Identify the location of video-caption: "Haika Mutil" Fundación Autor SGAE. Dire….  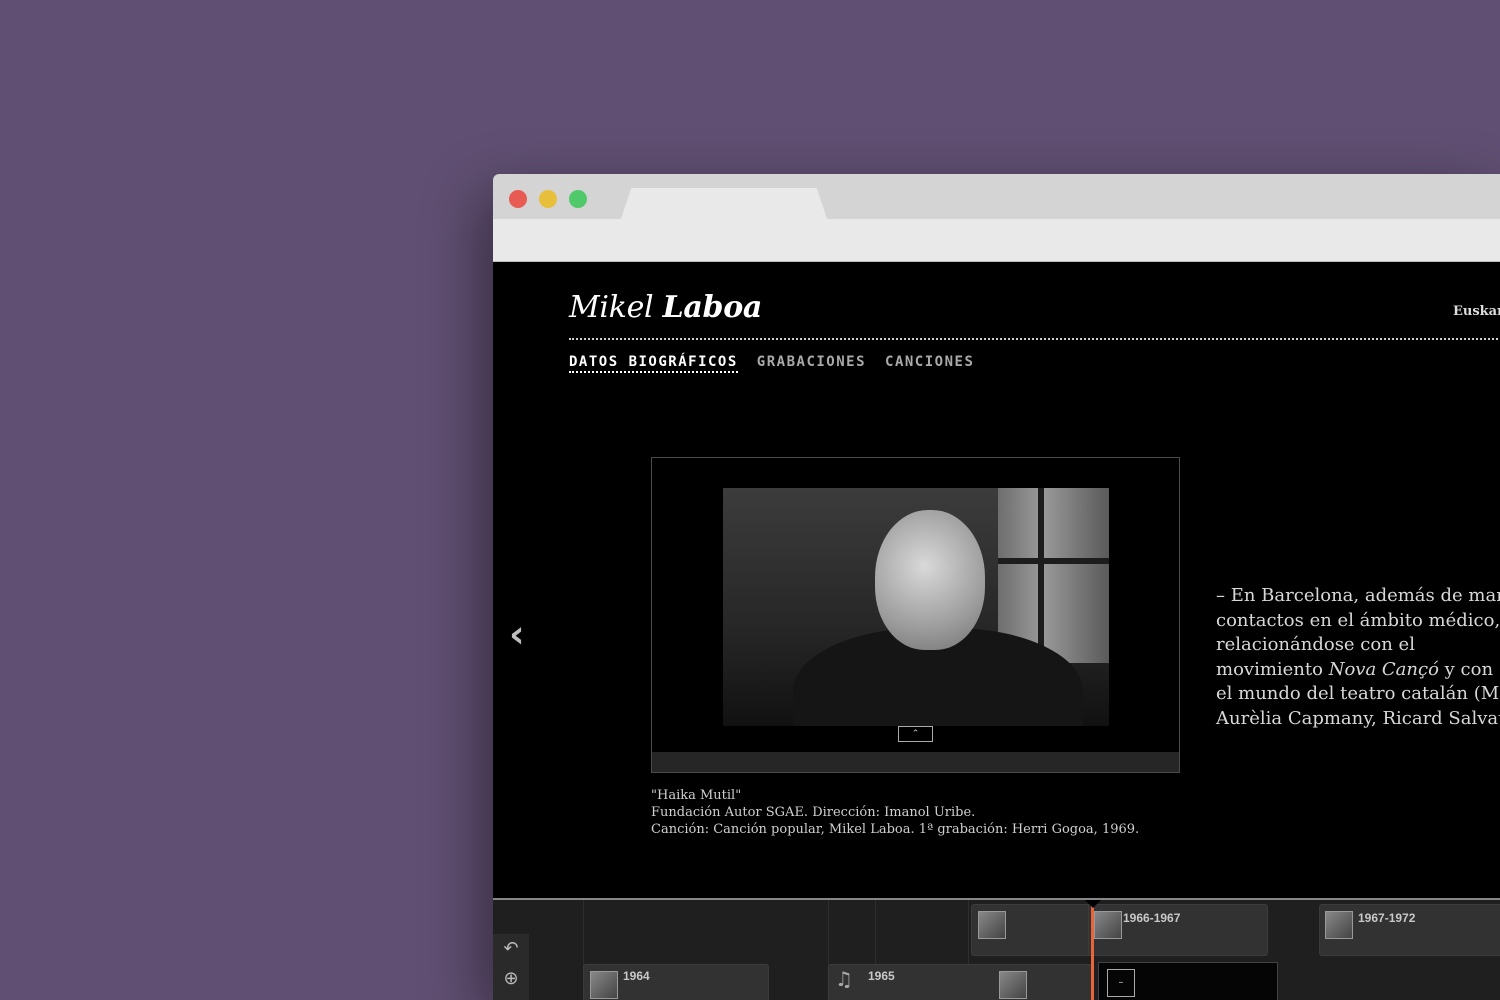
(895, 812).